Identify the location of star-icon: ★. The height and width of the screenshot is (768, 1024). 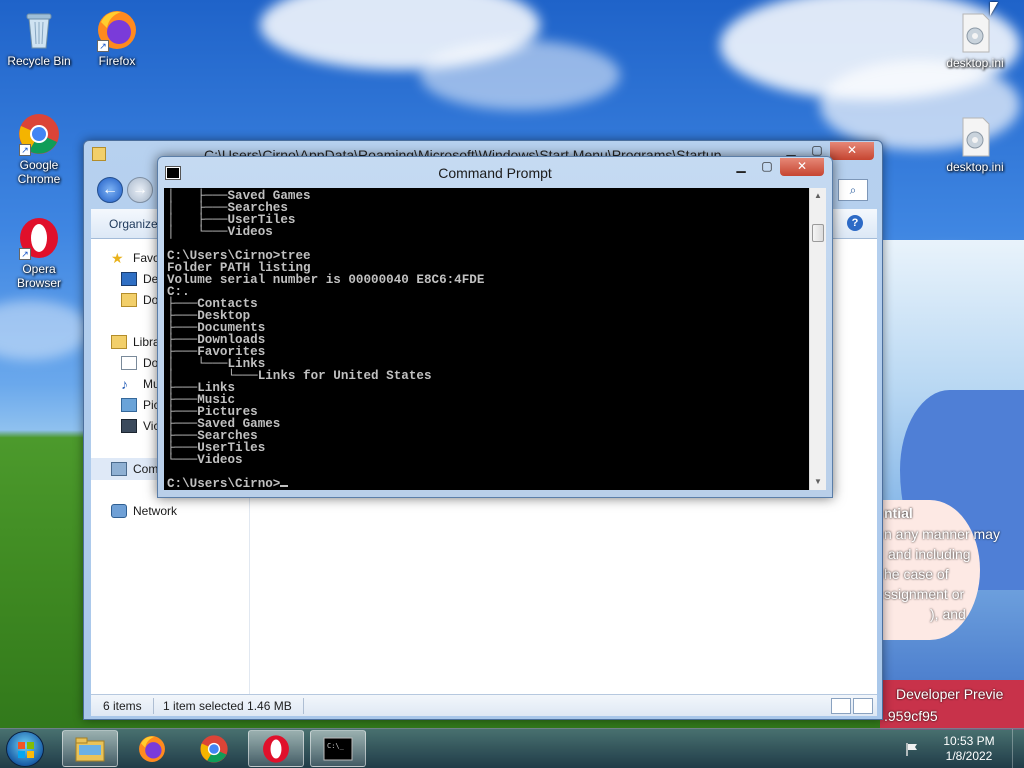
(117, 258).